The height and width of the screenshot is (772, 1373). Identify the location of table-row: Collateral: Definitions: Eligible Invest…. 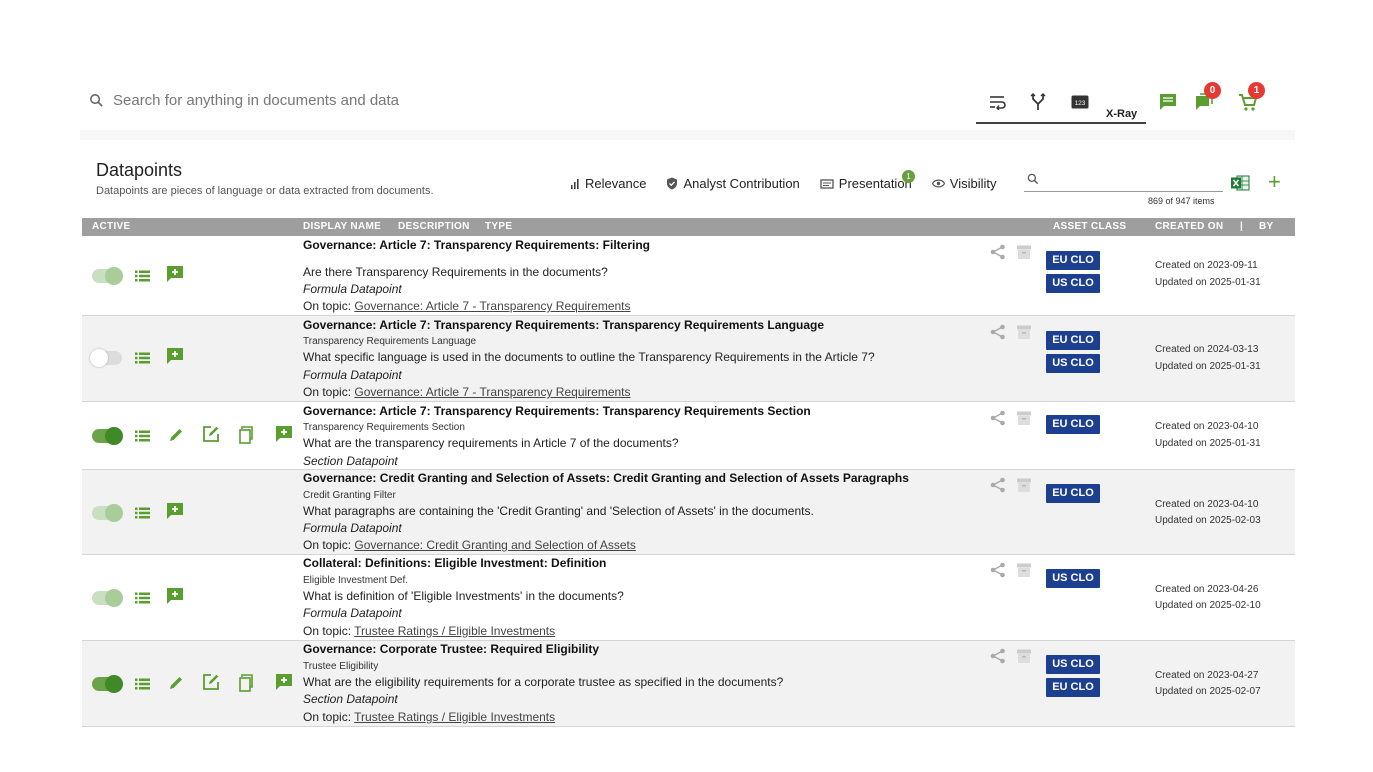
(688, 598).